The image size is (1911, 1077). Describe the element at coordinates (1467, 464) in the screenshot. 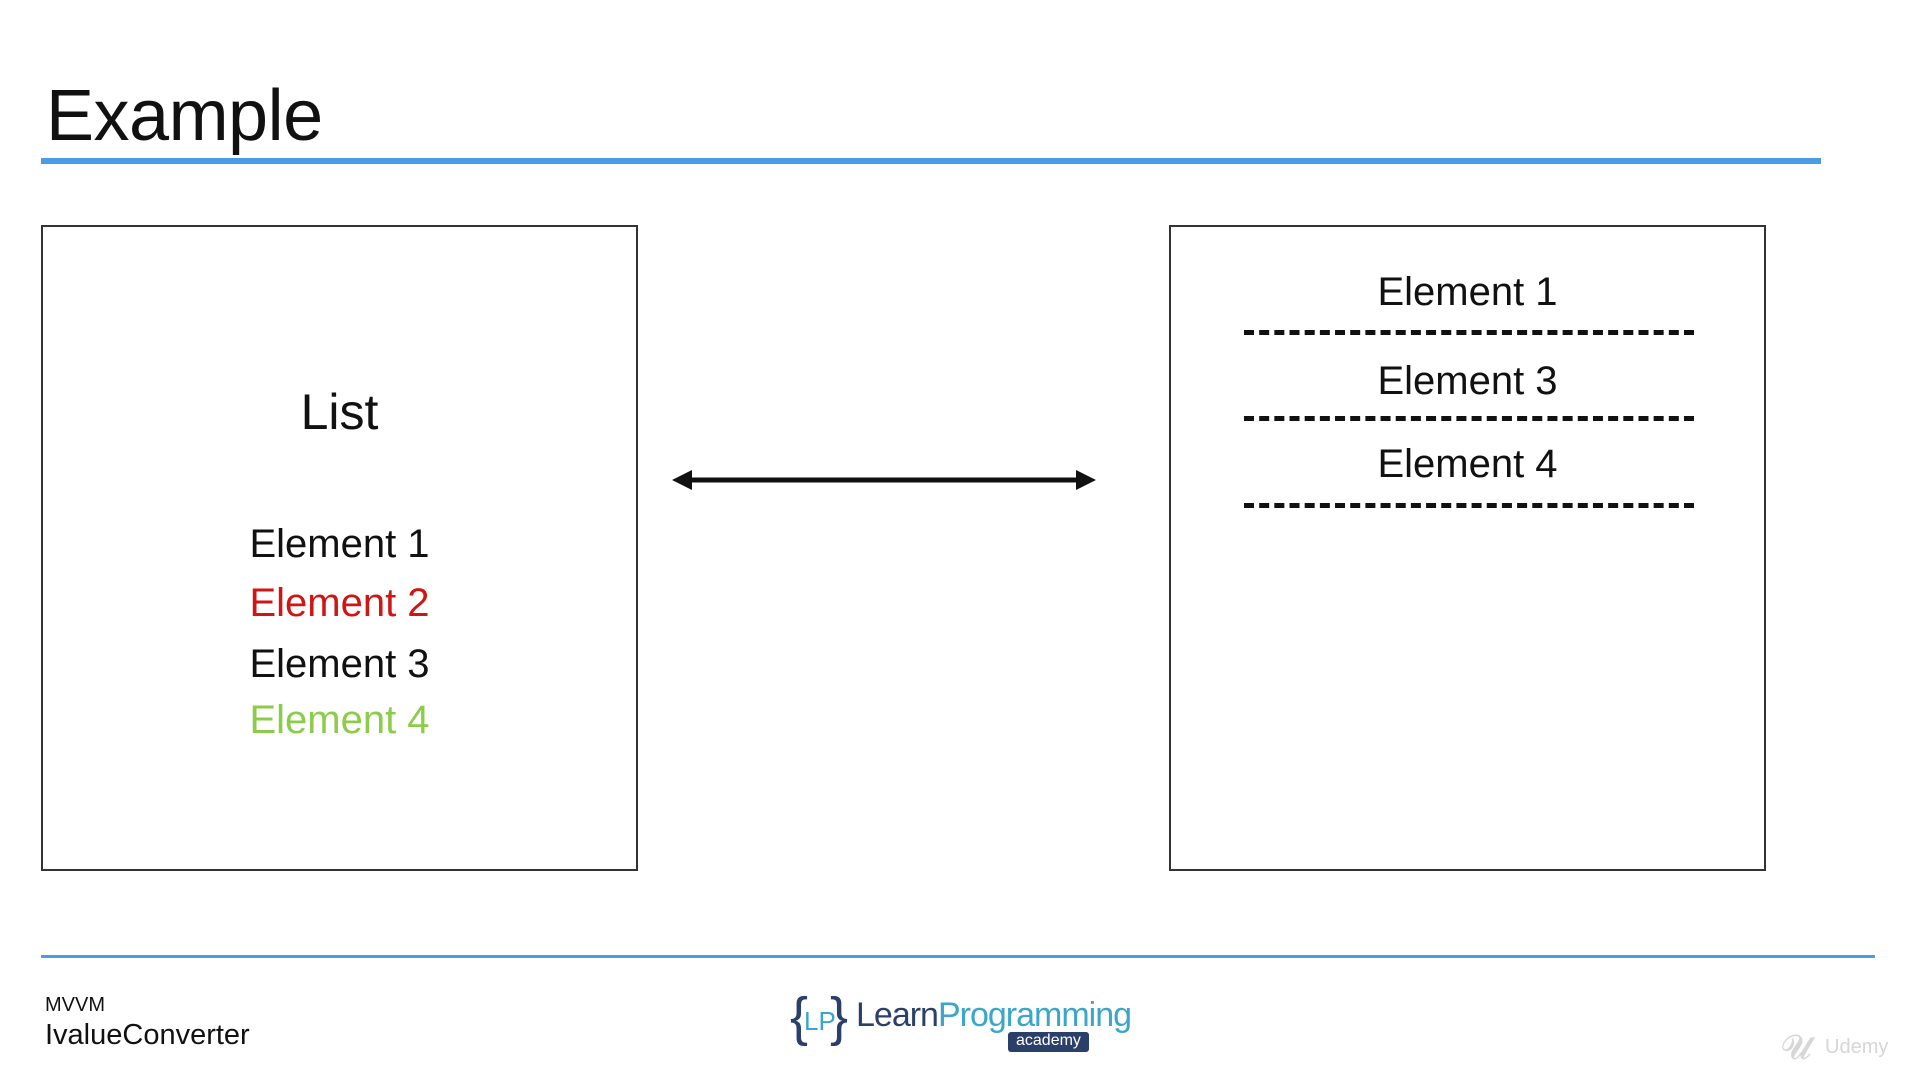

I see `rendered-item-element-4: Element 4` at that location.